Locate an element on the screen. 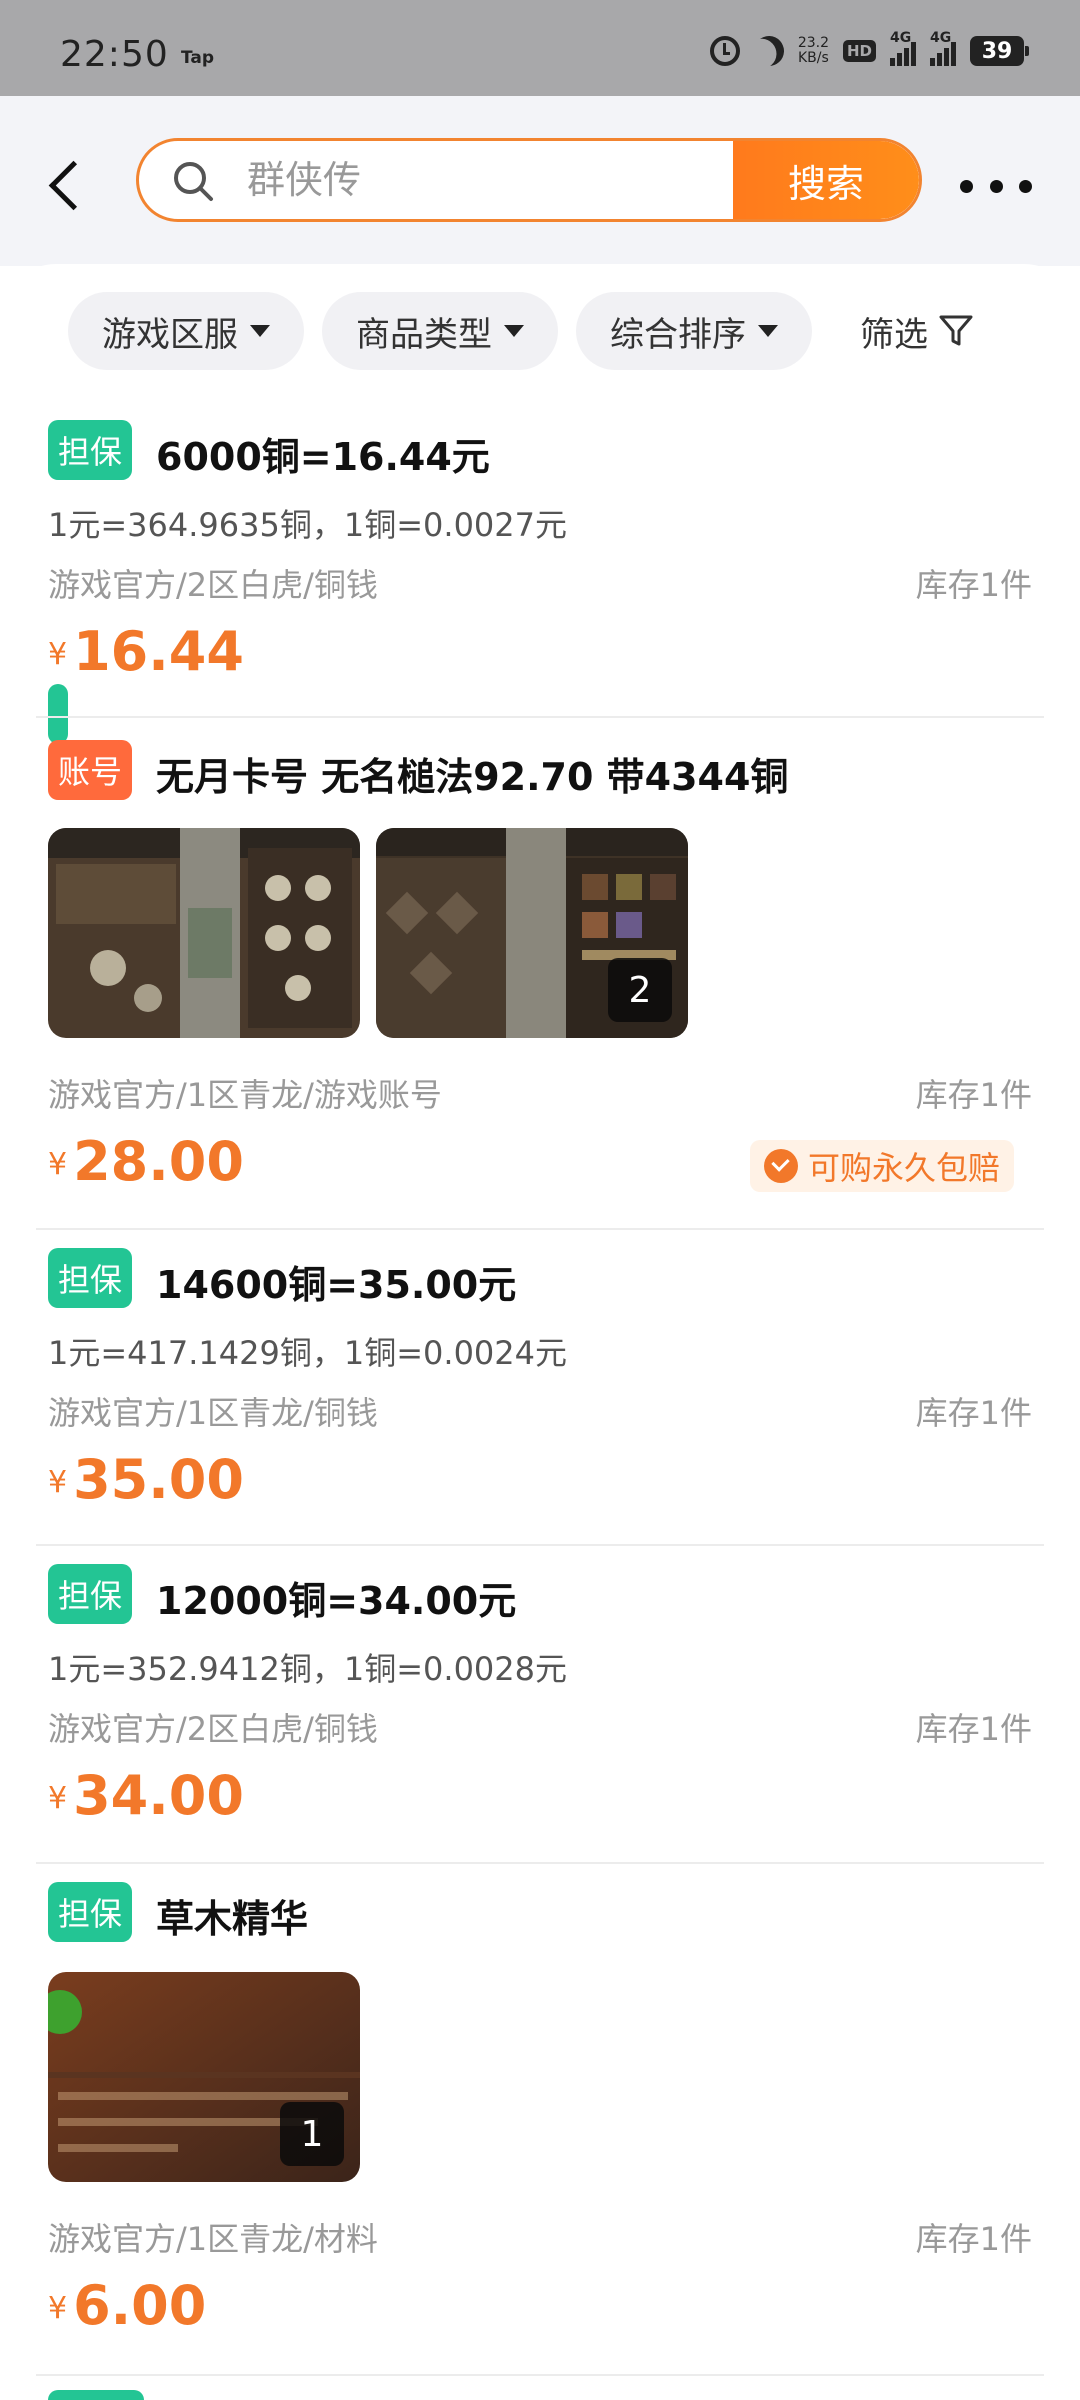  item-price: ¥34.00 is located at coordinates (146, 1795).